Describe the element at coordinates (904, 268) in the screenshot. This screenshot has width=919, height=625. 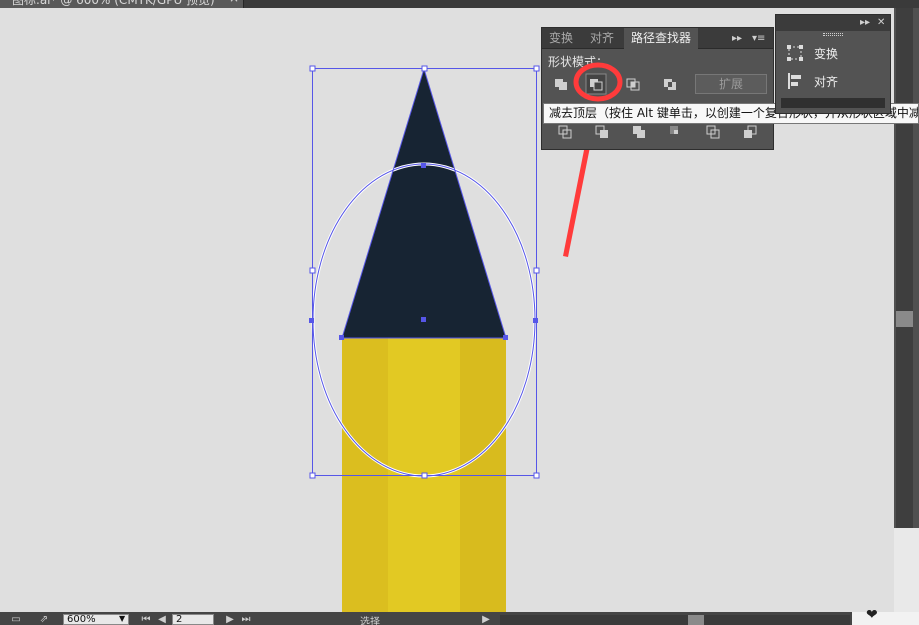
I see `scroll-track` at that location.